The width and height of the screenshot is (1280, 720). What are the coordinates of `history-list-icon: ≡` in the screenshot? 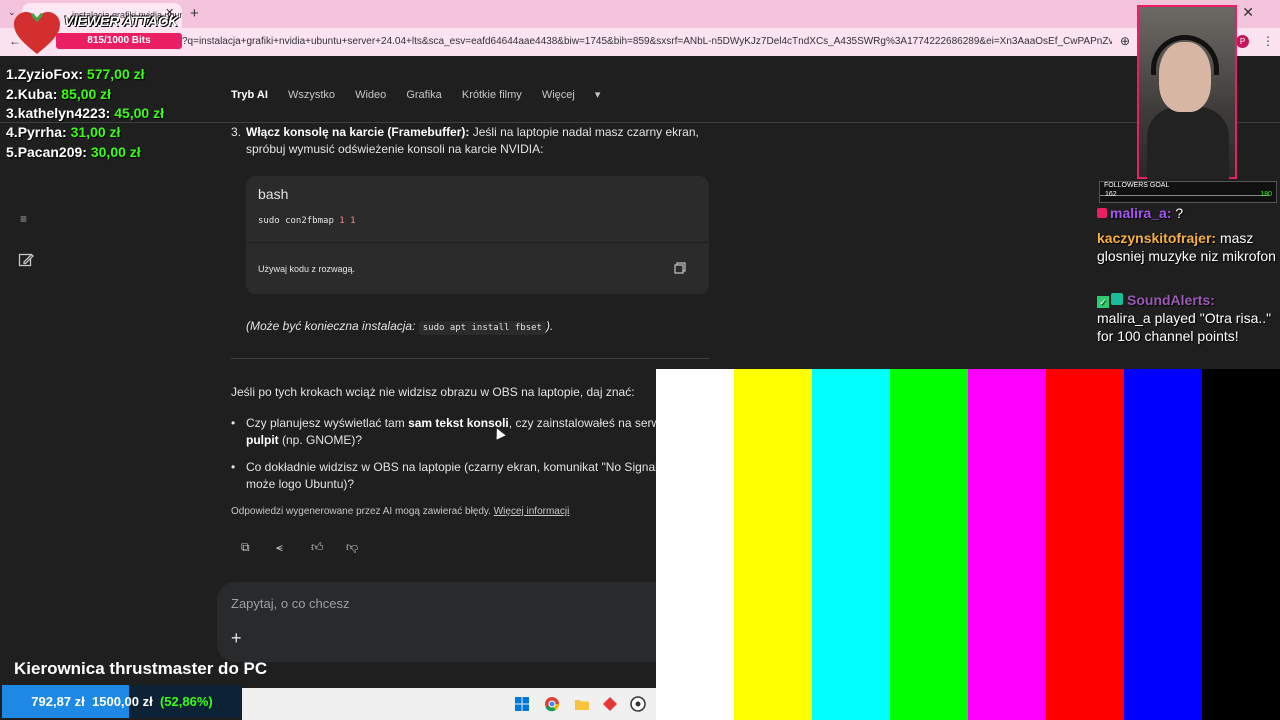 It's located at (23, 219).